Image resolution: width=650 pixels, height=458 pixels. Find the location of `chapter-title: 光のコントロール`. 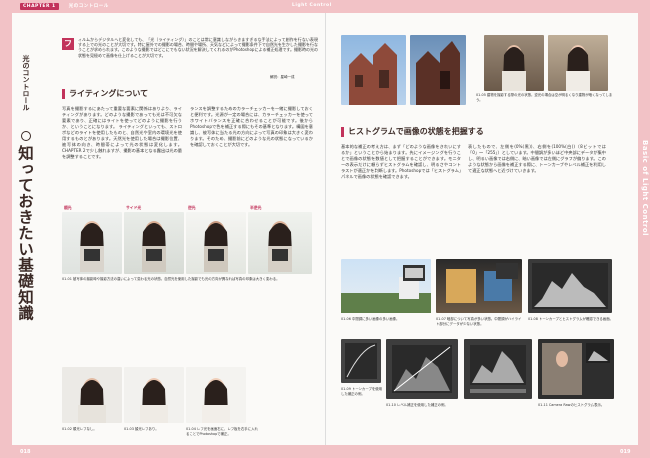

chapter-title: 光のコントロール is located at coordinates (88, 6).